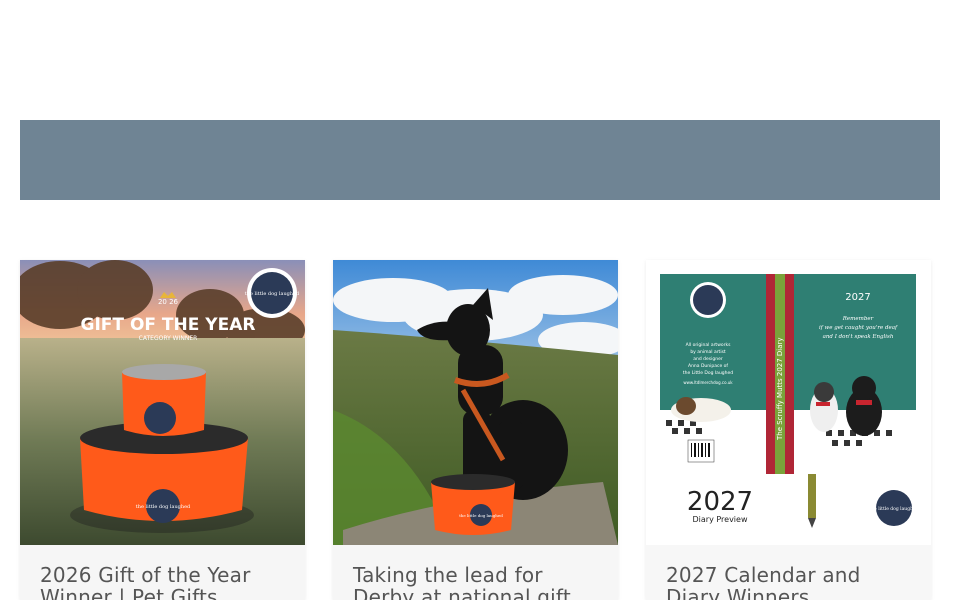 The width and height of the screenshot is (960, 600). What do you see at coordinates (168, 325) in the screenshot?
I see `award-title: GIFT OF THE YEAR` at bounding box center [168, 325].